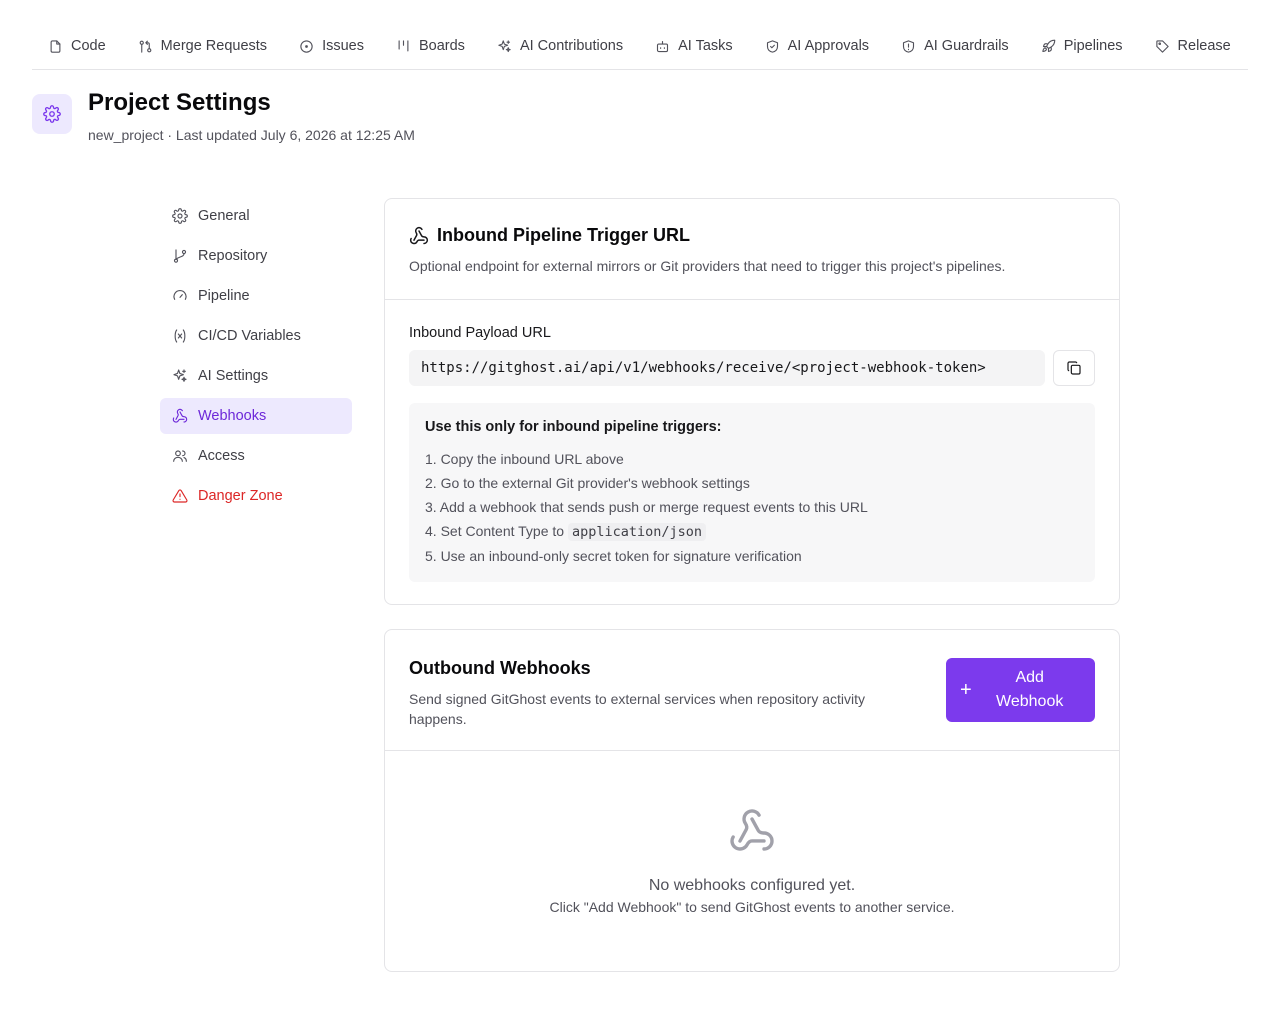  What do you see at coordinates (224, 216) in the screenshot?
I see `sidebar-item-label: General` at bounding box center [224, 216].